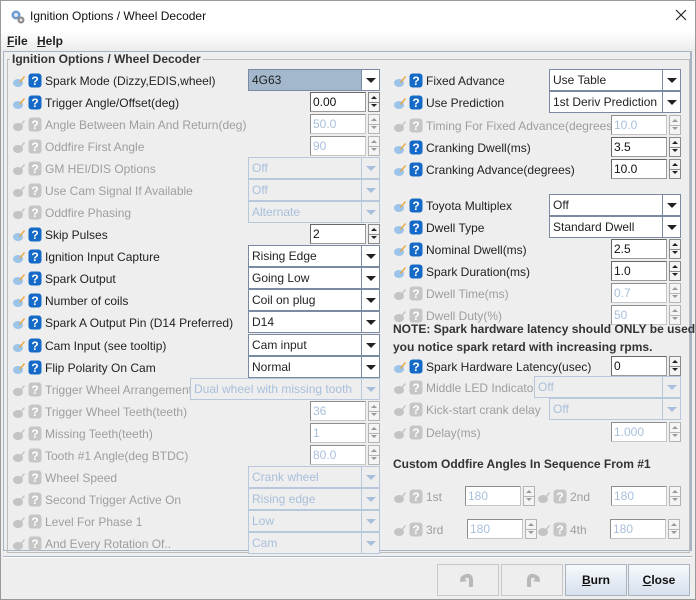  What do you see at coordinates (639, 147) in the screenshot?
I see `number-input: 3.5` at bounding box center [639, 147].